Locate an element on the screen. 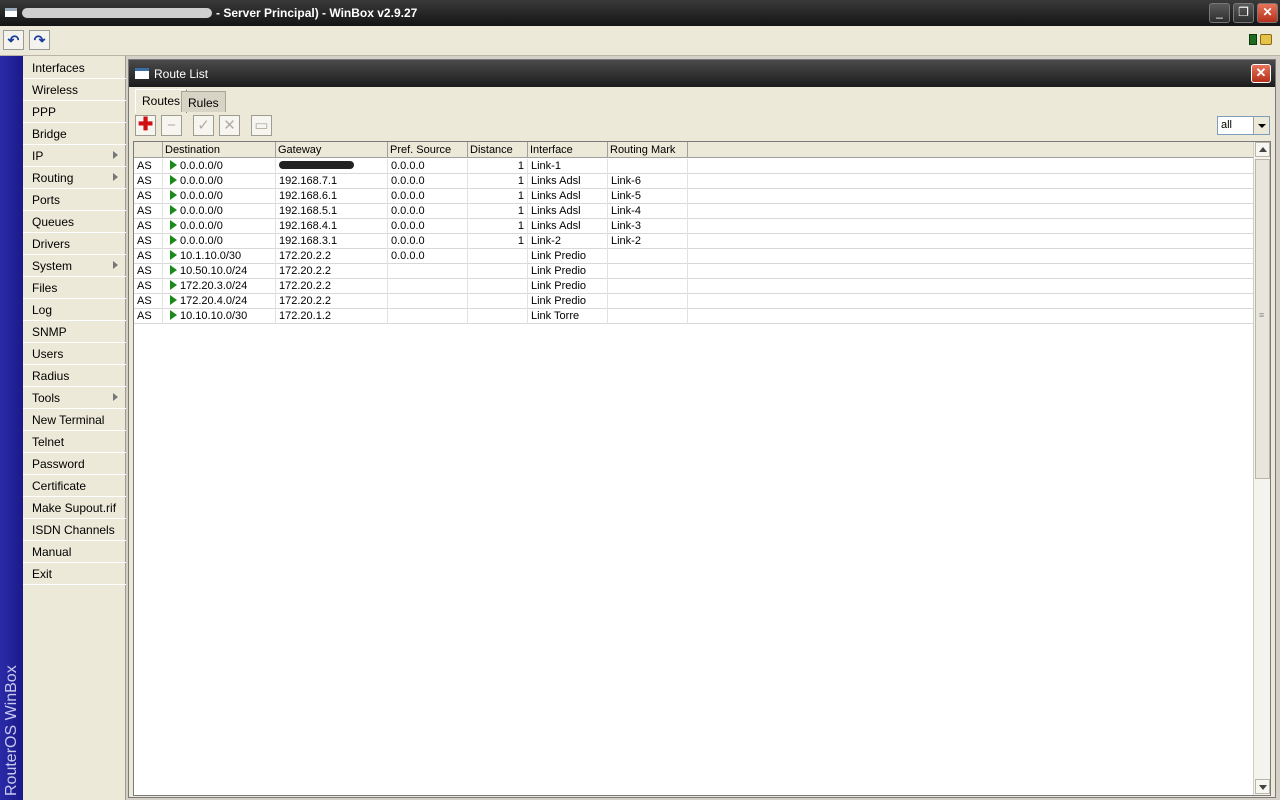 This screenshot has width=1280, height=800. scroll-down-button is located at coordinates (1262, 786).